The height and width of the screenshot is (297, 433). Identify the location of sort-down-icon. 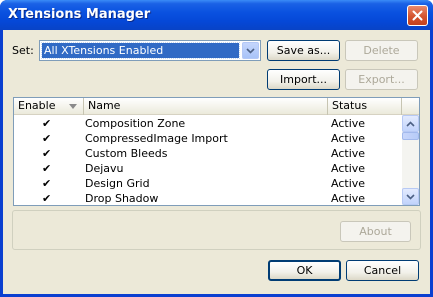
(73, 106).